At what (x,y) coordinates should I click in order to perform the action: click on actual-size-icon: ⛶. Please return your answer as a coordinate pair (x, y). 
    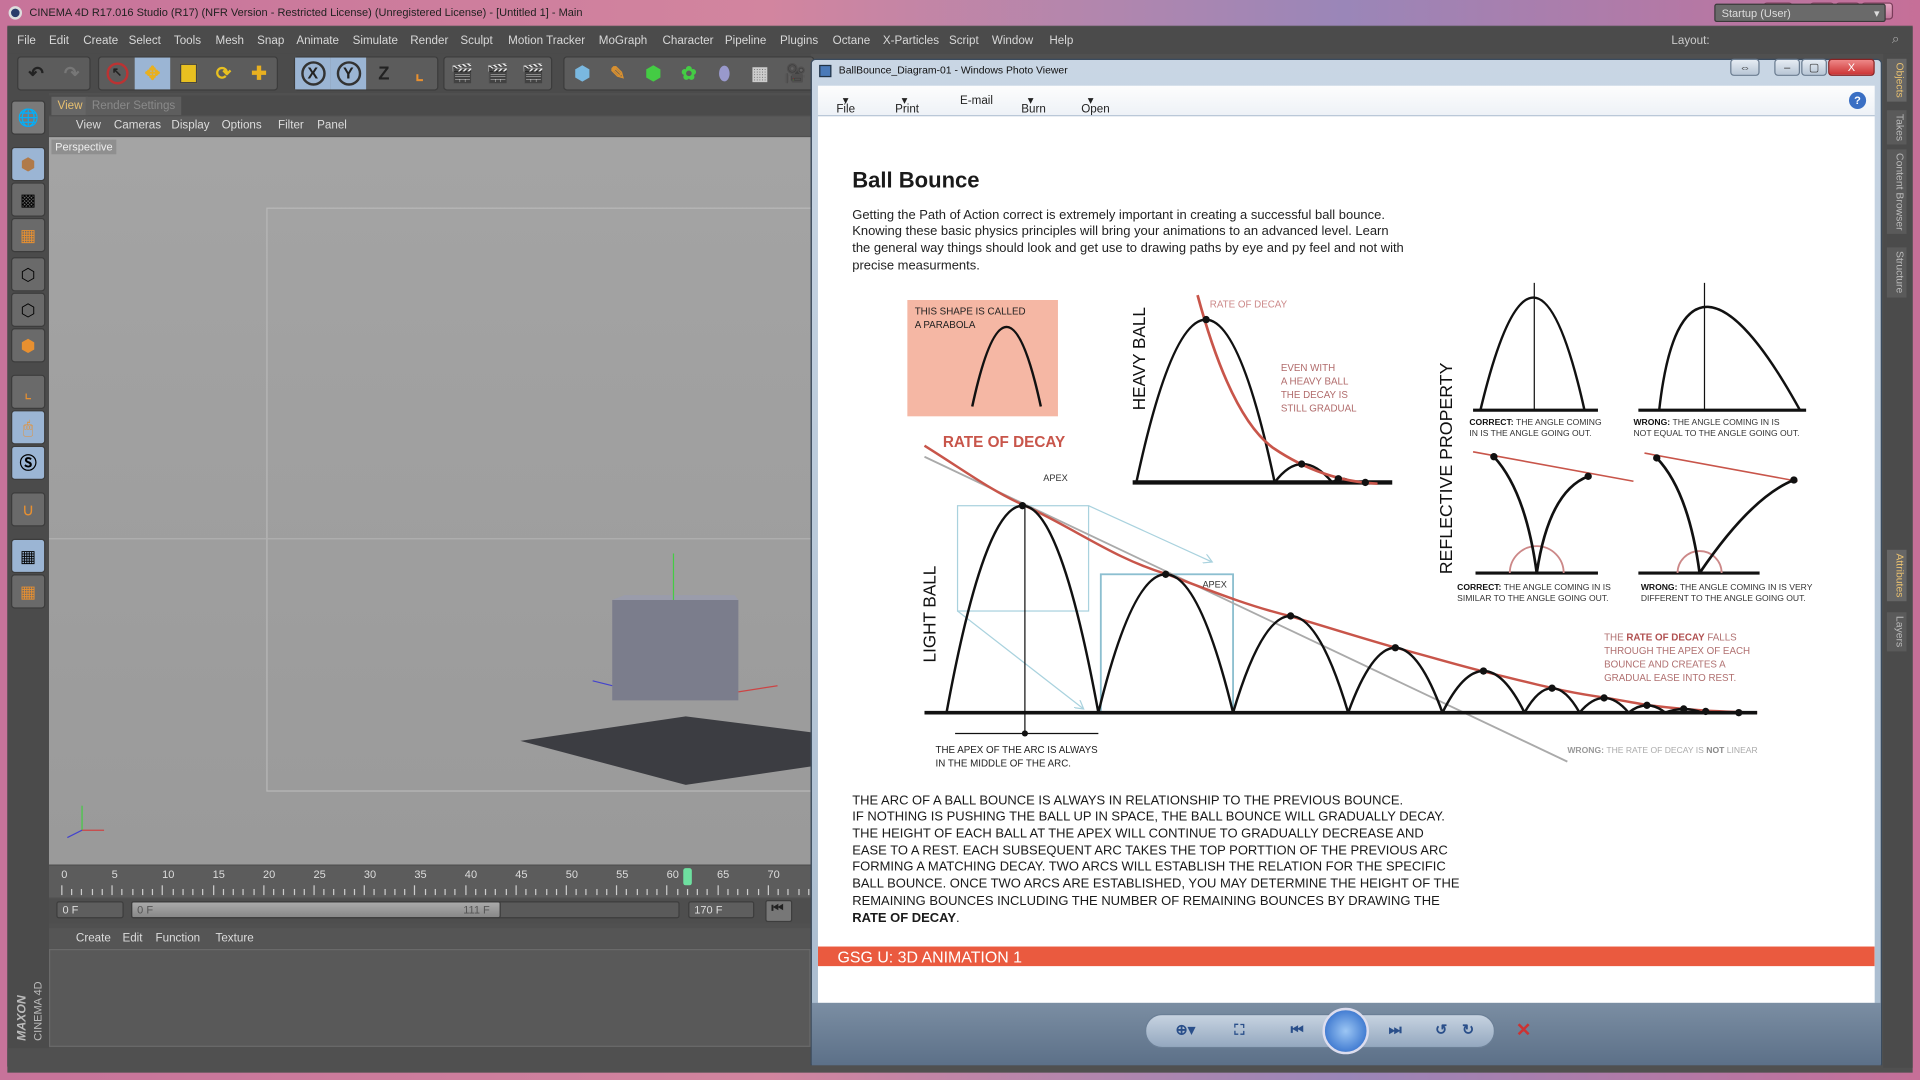
    Looking at the image, I should click on (1239, 1030).